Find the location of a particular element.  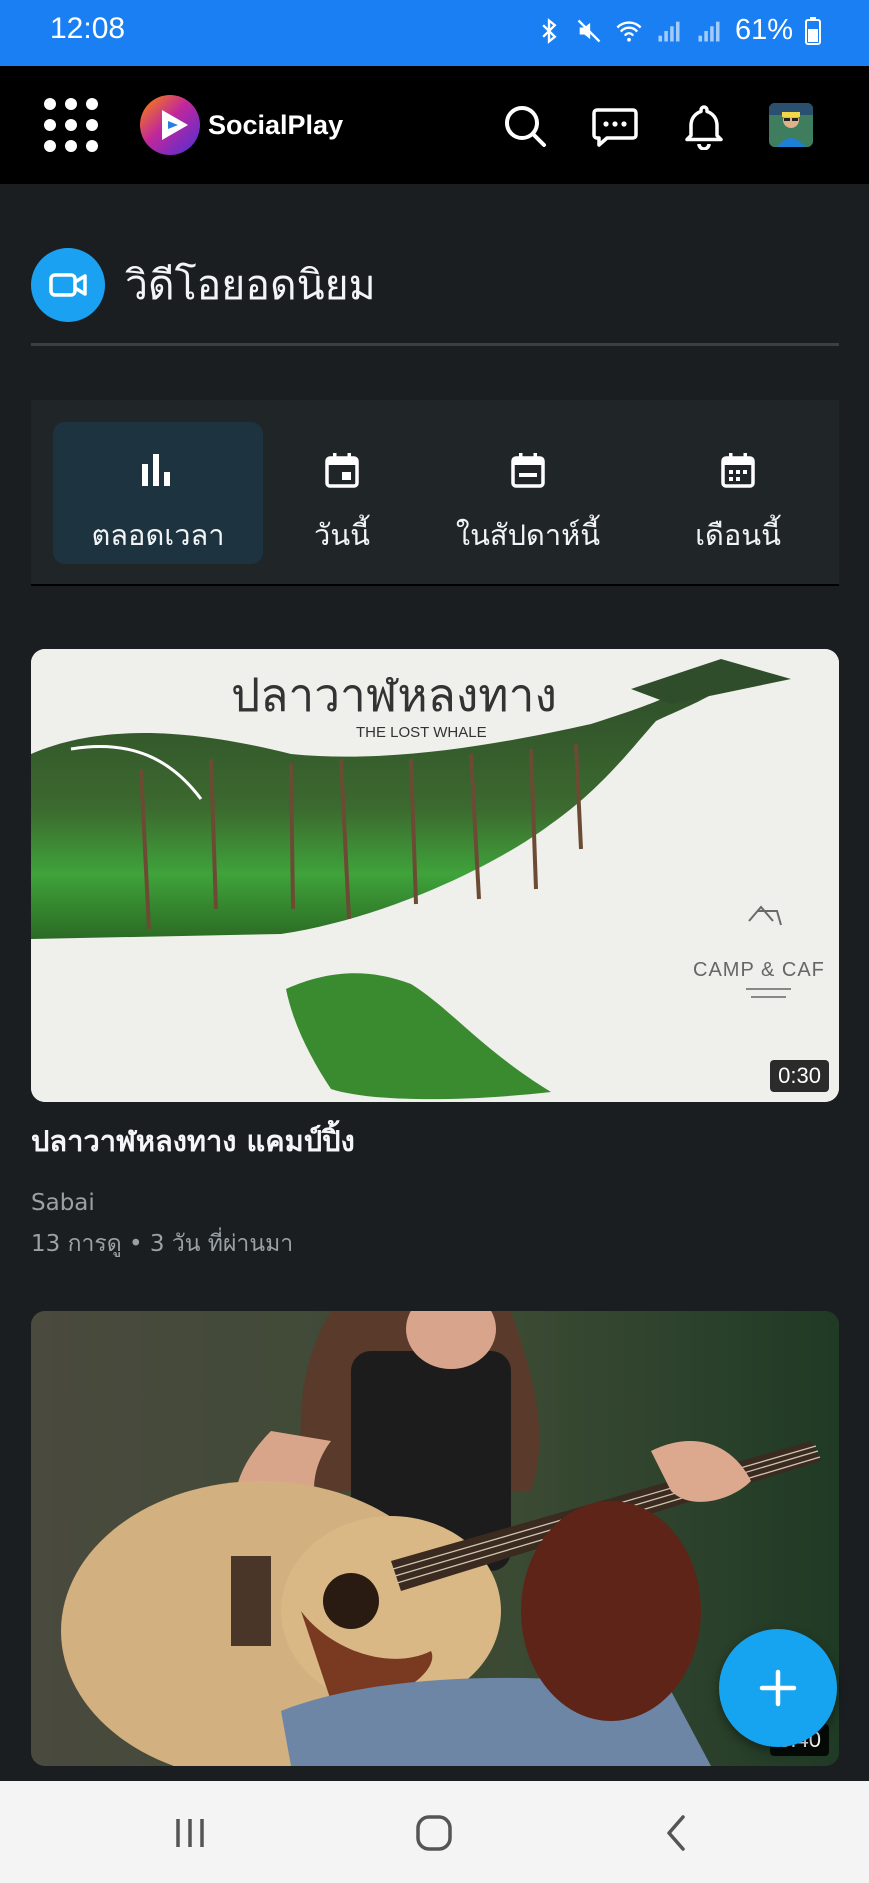

avatar-image is located at coordinates (791, 125).